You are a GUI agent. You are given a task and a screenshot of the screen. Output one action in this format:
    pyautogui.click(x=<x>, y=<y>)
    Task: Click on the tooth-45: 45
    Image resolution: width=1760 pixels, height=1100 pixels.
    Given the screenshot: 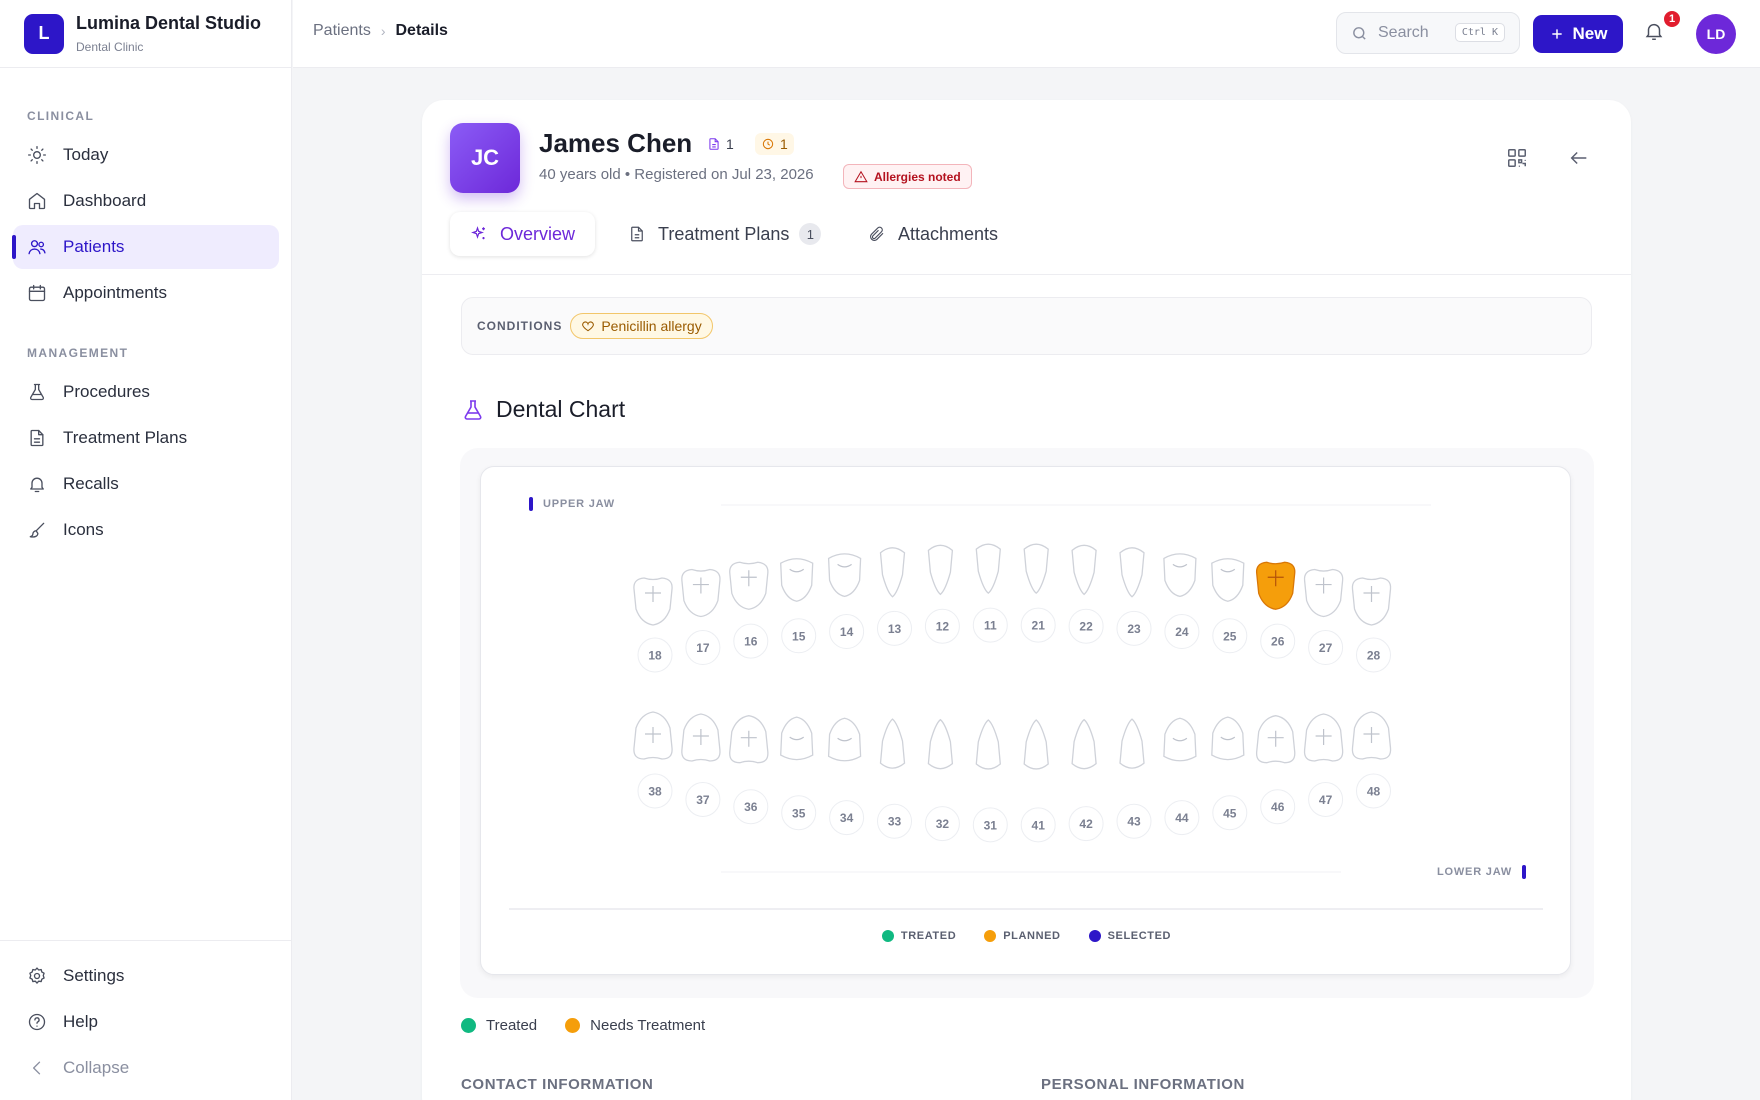 What is the action you would take?
    pyautogui.click(x=1229, y=773)
    